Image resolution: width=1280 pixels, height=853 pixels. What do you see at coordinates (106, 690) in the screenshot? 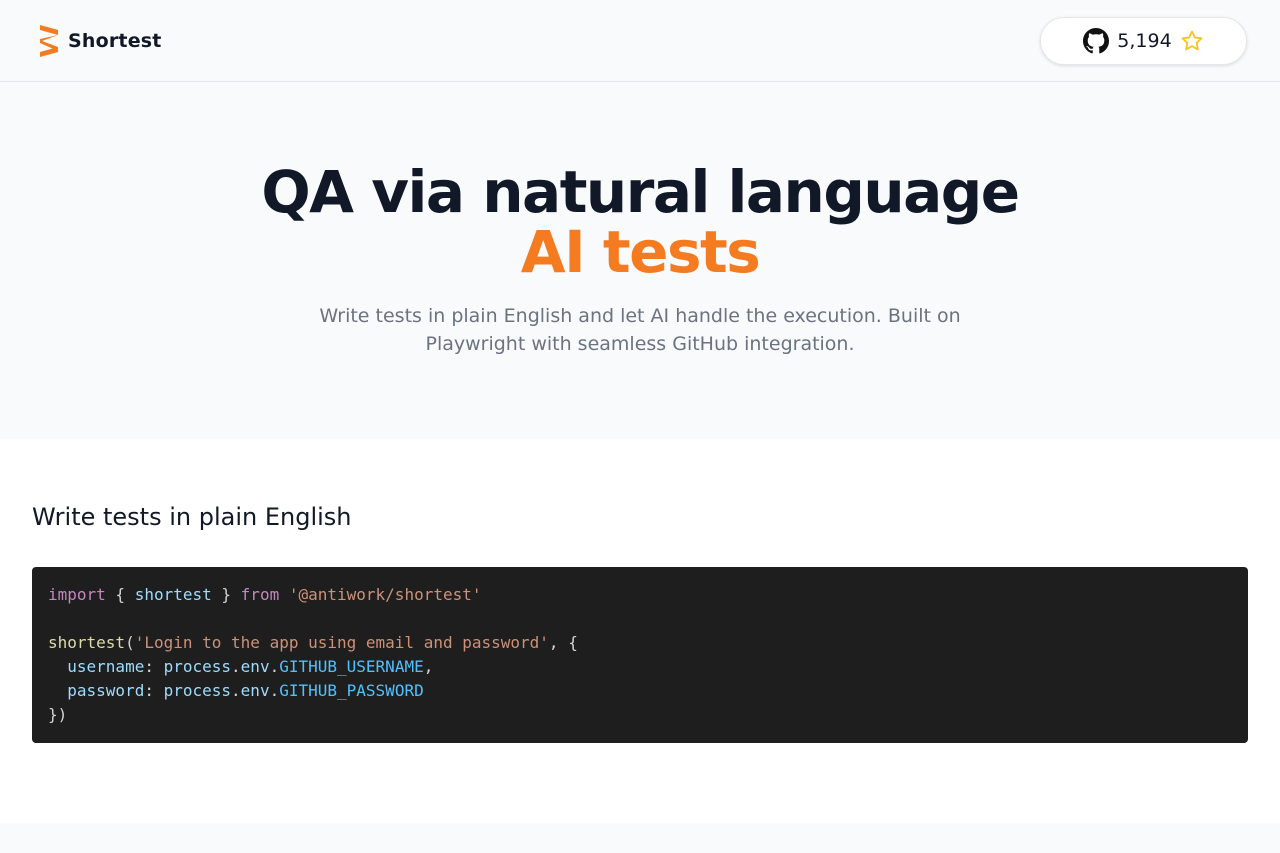
I see `code-token: password` at bounding box center [106, 690].